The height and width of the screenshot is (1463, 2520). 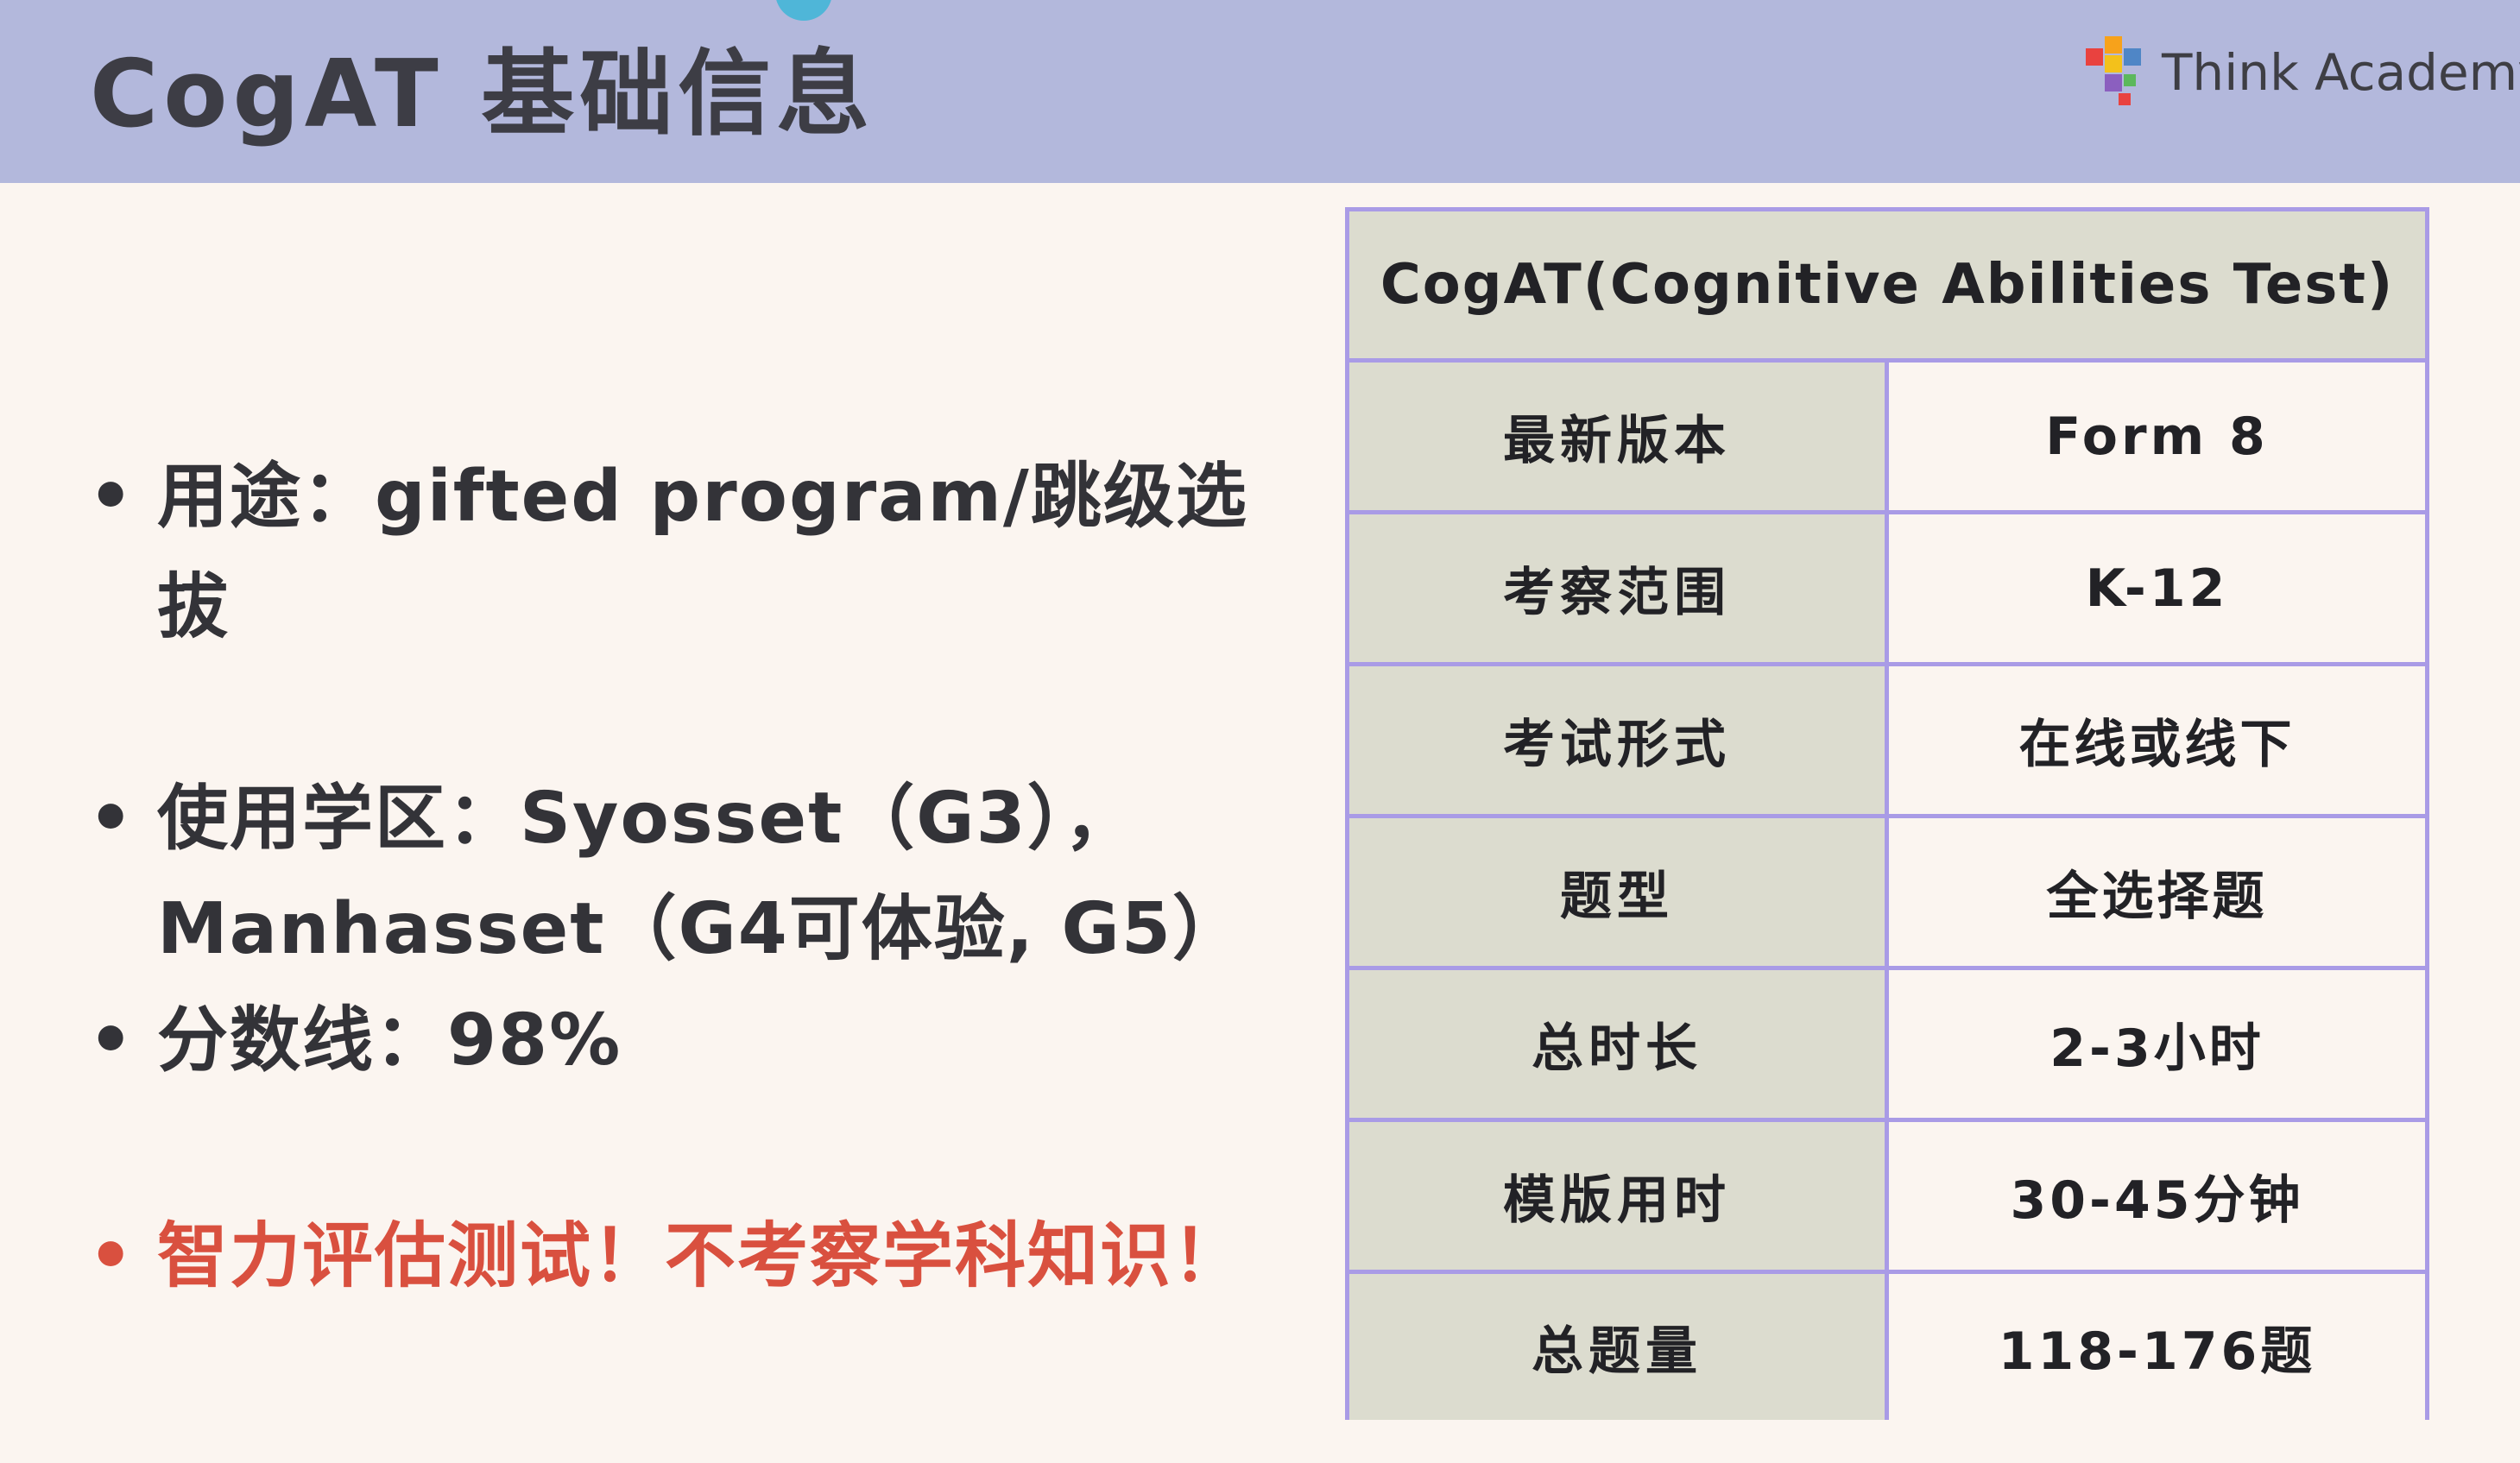 I want to click on bullet-purpose: • 用途：gifted program/跳级选拔, so click(x=682, y=552).